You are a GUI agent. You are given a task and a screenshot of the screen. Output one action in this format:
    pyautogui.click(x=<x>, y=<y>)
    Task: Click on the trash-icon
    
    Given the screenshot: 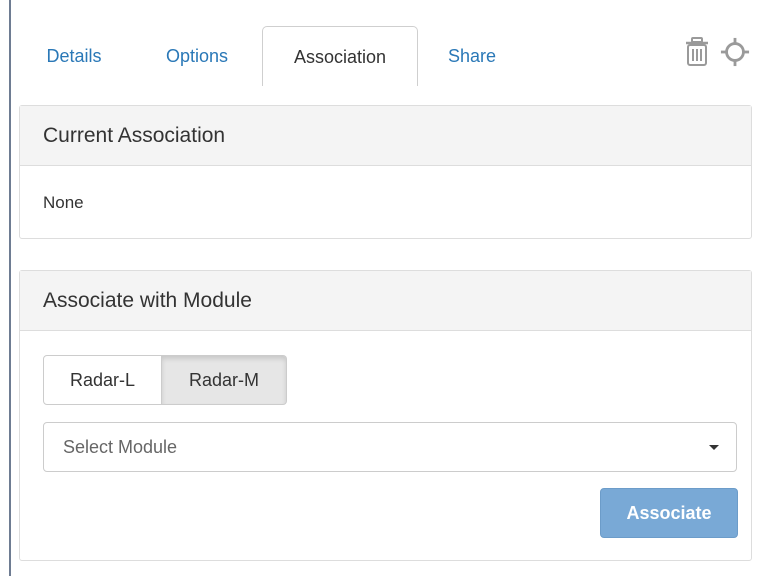 What is the action you would take?
    pyautogui.click(x=697, y=52)
    